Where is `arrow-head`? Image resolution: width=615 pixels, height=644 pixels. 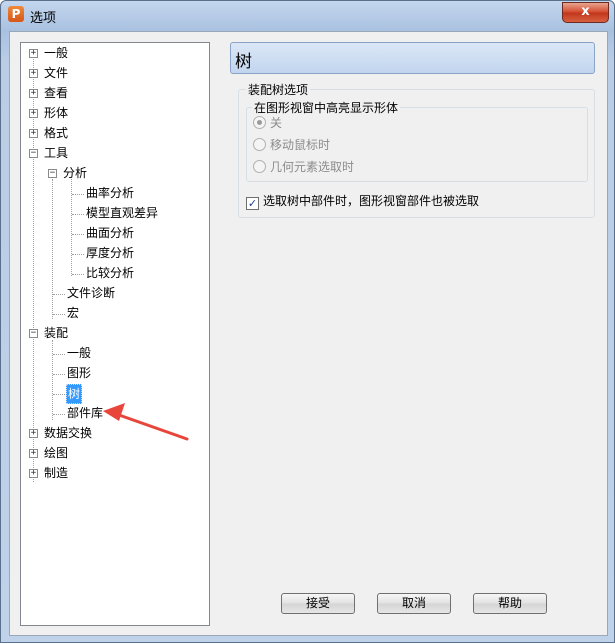
arrow-head is located at coordinates (114, 412).